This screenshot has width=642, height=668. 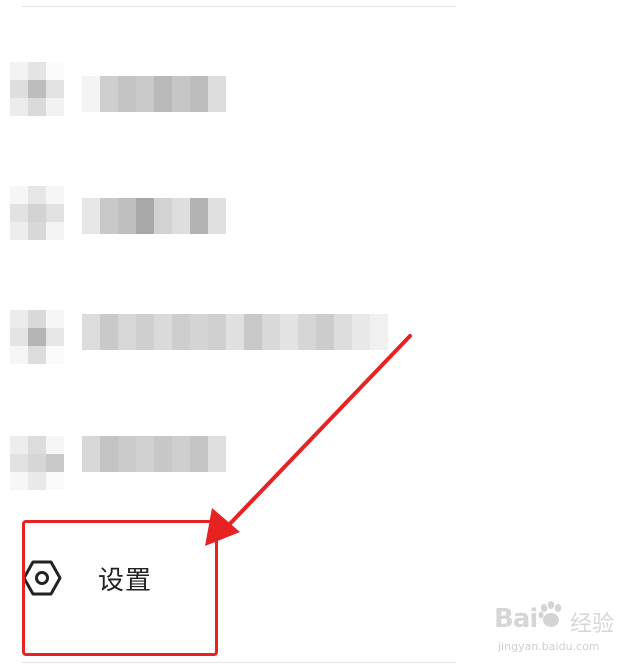 What do you see at coordinates (516, 619) in the screenshot?
I see `watermark-logo-text: Bai` at bounding box center [516, 619].